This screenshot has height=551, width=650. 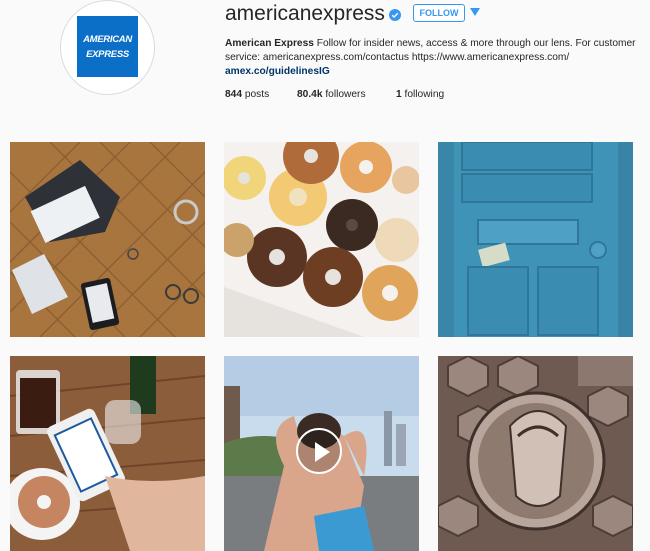 What do you see at coordinates (345, 94) in the screenshot?
I see `followers-label: followers` at bounding box center [345, 94].